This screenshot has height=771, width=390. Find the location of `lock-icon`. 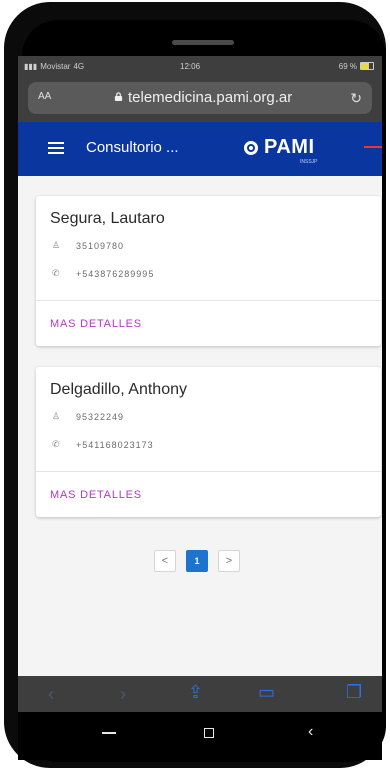

lock-icon is located at coordinates (118, 96).